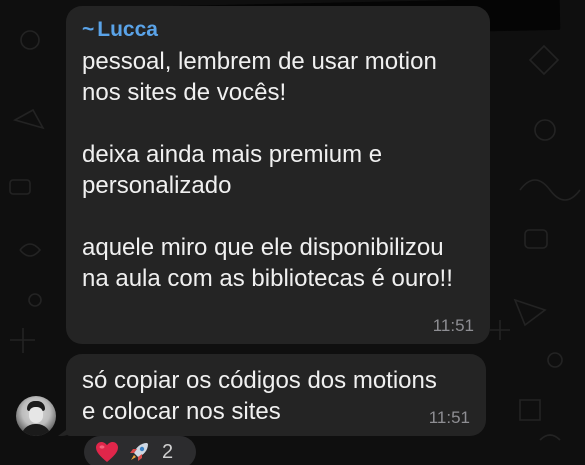 This screenshot has height=465, width=585. I want to click on message-line: pessoal, lembrem de usar motion, so click(259, 61).